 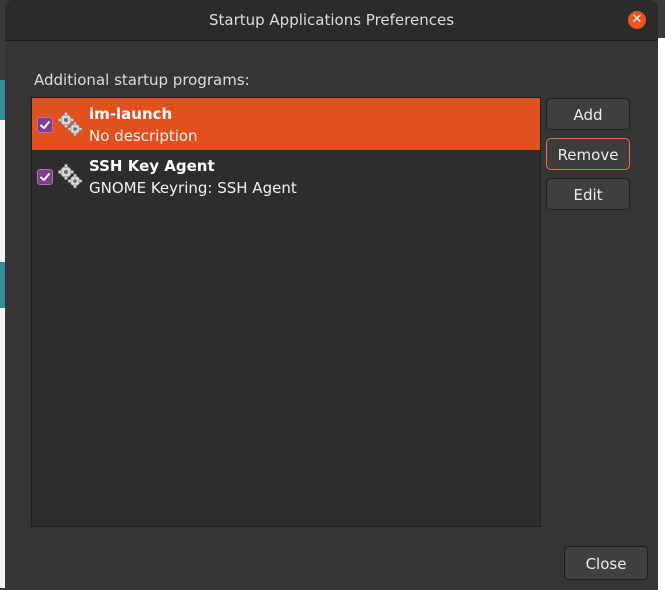 I want to click on program-name: im-launch, so click(x=131, y=114).